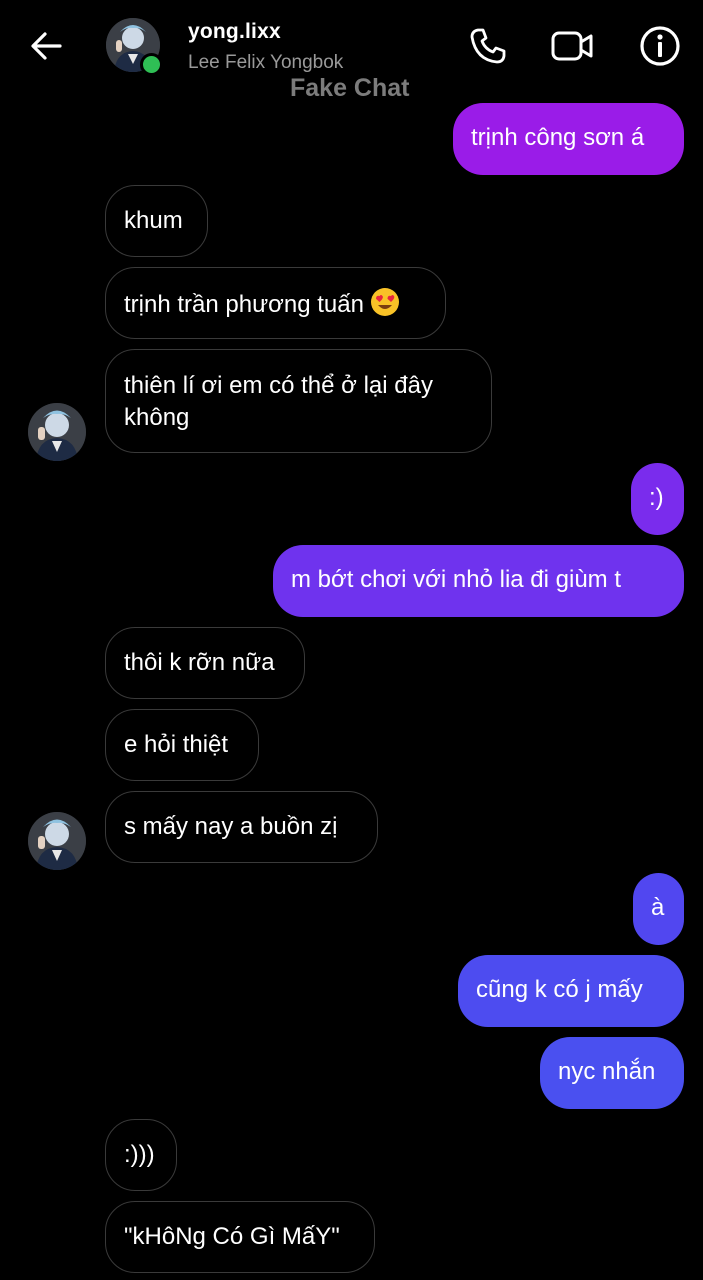 Image resolution: width=703 pixels, height=1280 pixels. Describe the element at coordinates (657, 499) in the screenshot. I see `outgoing-message: :)` at that location.